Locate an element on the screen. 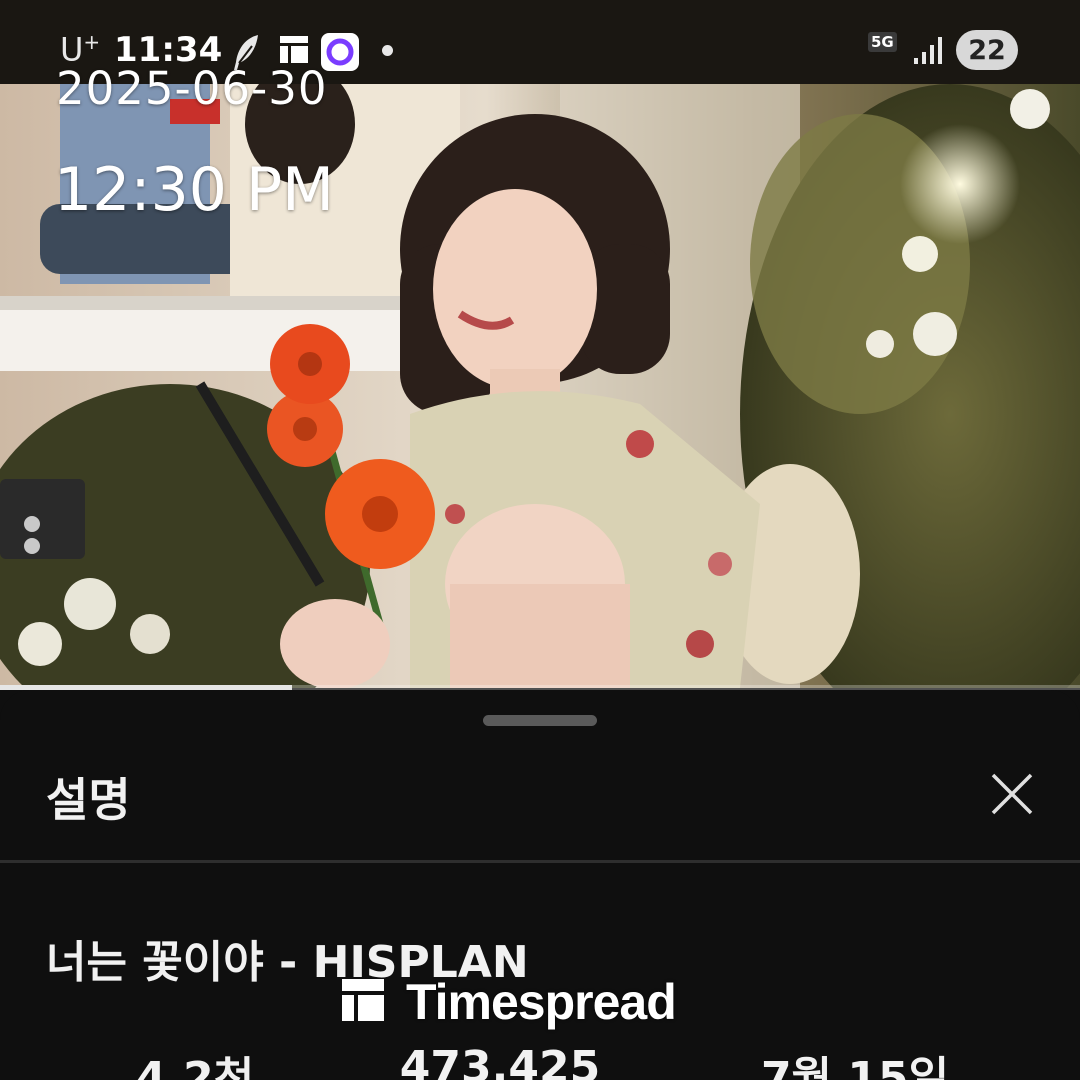  overlay-time: 12:30 PM is located at coordinates (194, 190).